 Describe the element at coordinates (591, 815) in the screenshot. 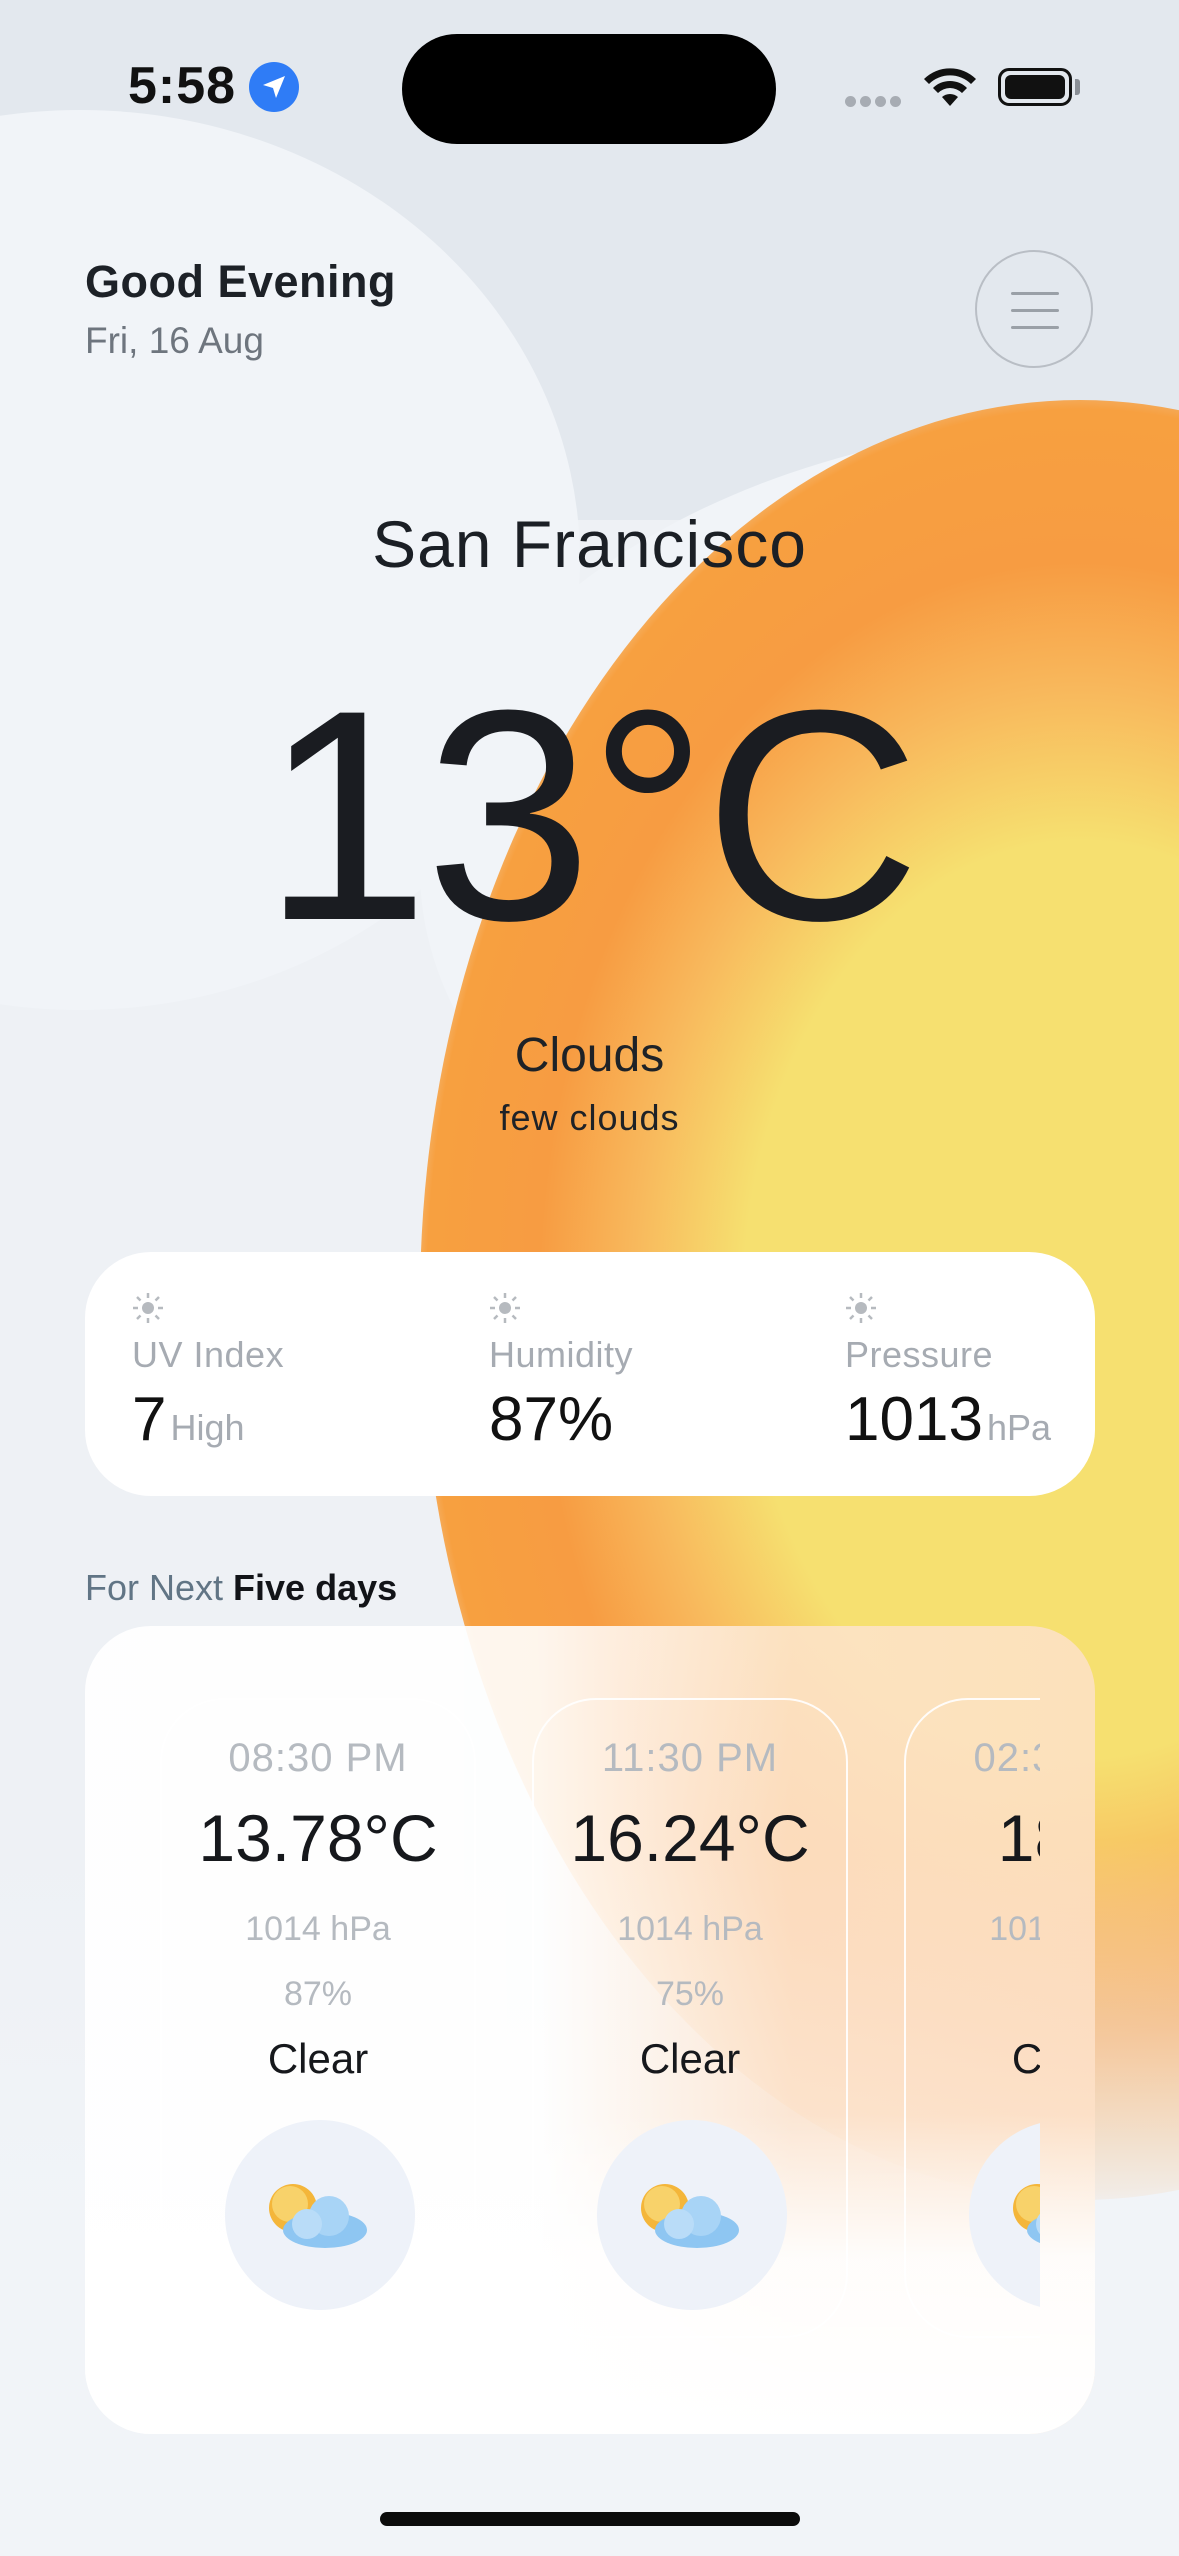

I see `current-temperature: 13°C` at that location.